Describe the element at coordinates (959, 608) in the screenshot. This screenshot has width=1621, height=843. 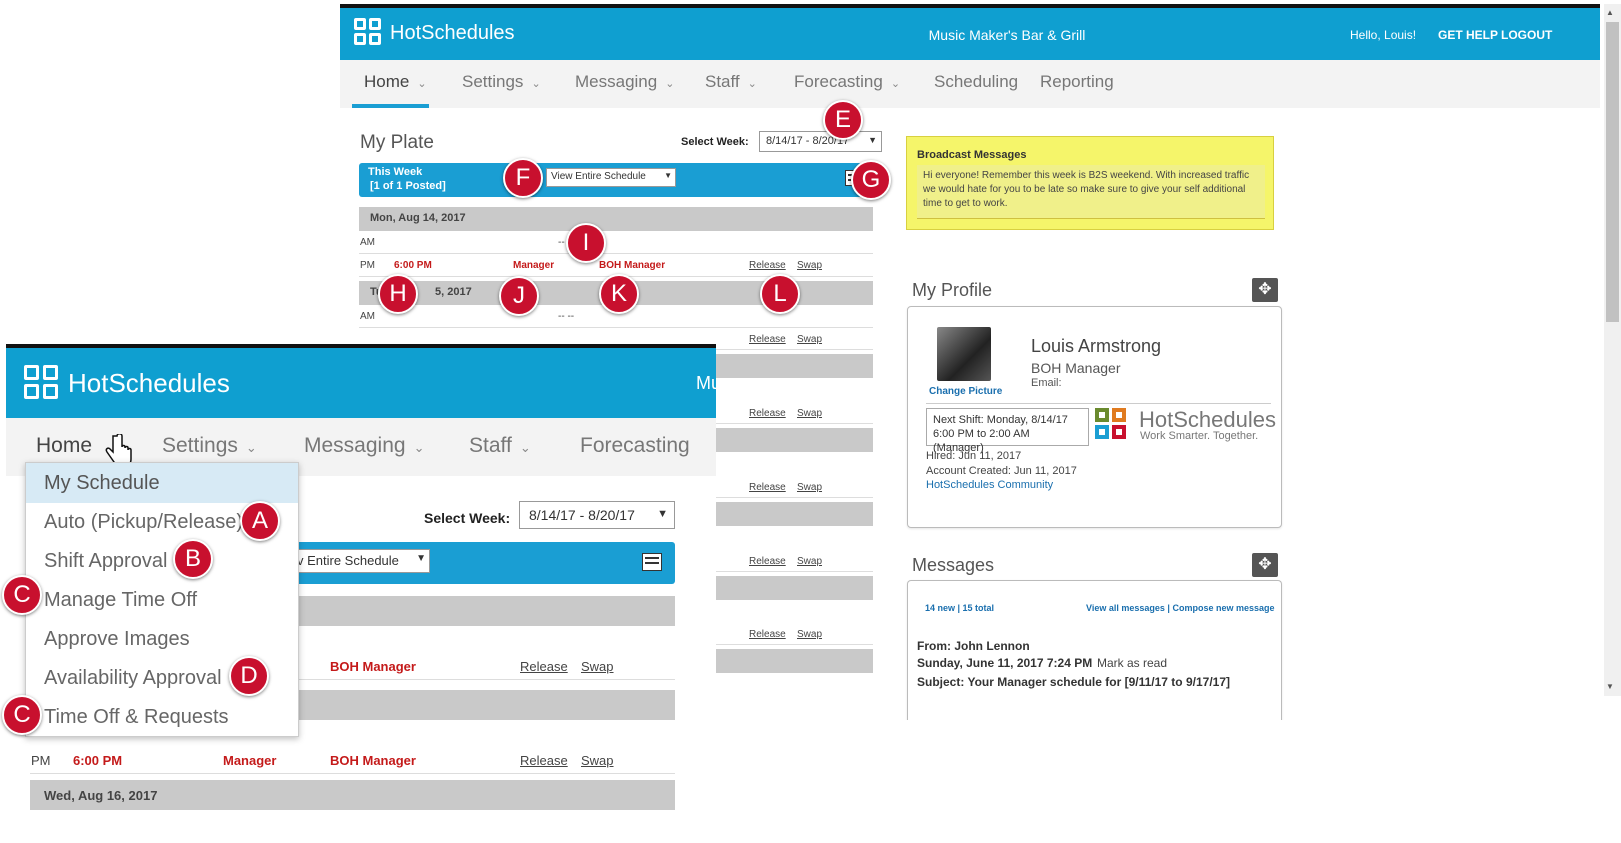
I see `message-counts: 14 new | 15 total` at that location.